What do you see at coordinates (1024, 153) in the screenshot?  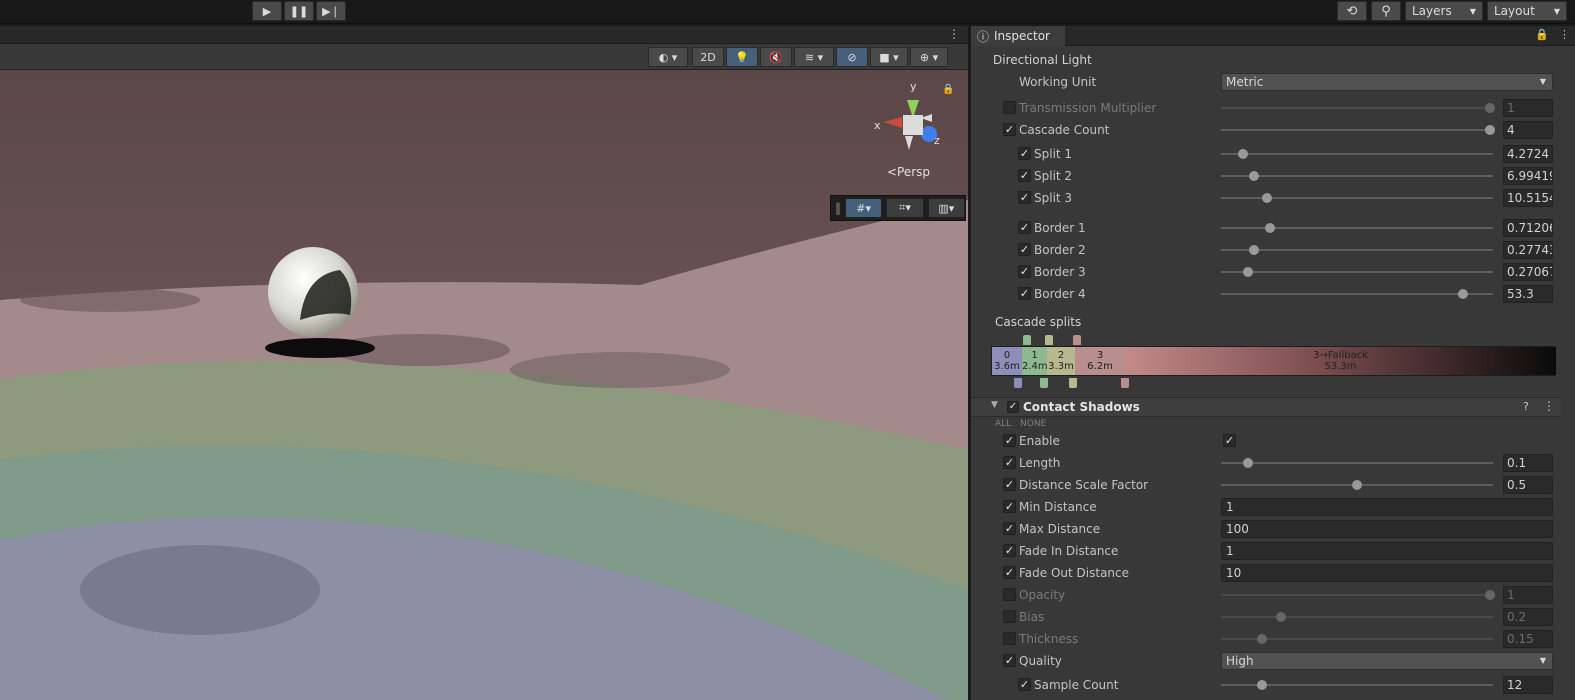 I see `split-1-override-checkbox: ✓` at bounding box center [1024, 153].